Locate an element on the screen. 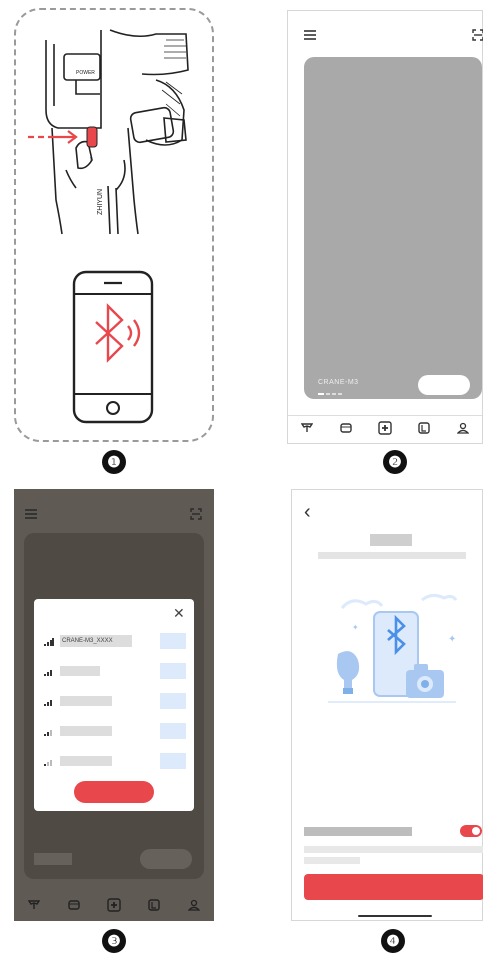 The image size is (483, 958). back-icon: ‹ is located at coordinates (307, 512).